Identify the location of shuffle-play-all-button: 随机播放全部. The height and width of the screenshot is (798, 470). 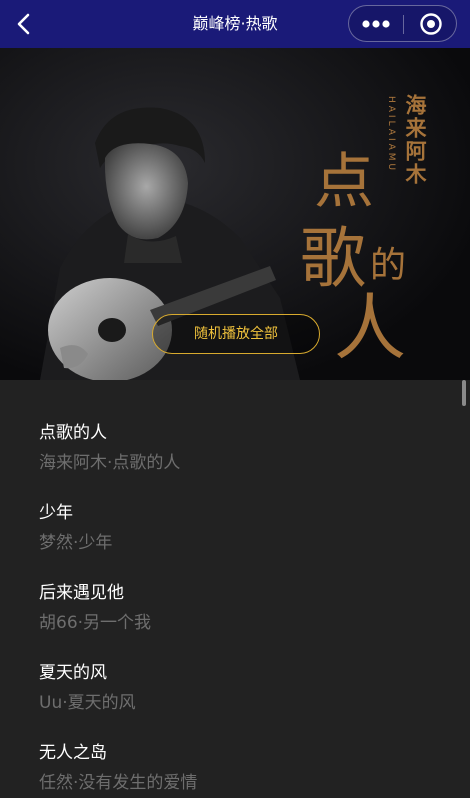
(236, 334).